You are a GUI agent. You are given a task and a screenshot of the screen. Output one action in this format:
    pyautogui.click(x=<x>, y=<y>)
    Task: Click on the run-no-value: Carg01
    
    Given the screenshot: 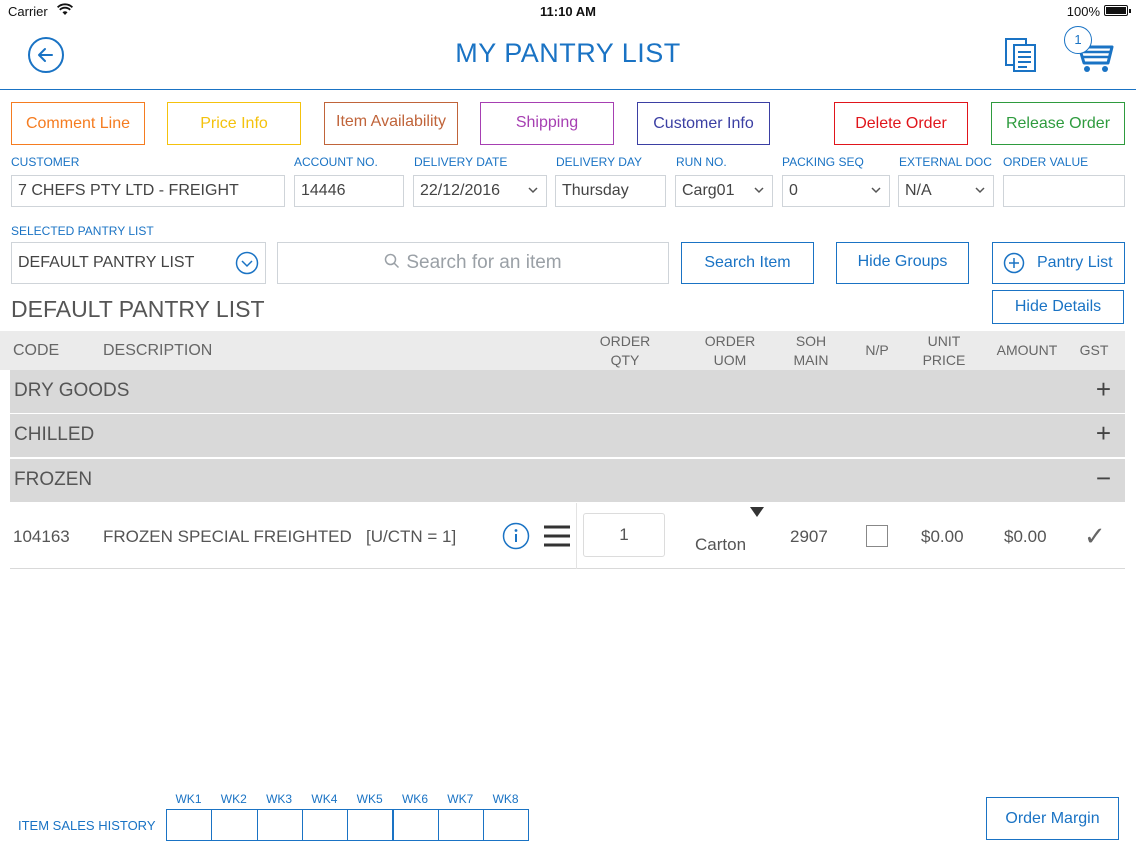 What is the action you would take?
    pyautogui.click(x=708, y=190)
    